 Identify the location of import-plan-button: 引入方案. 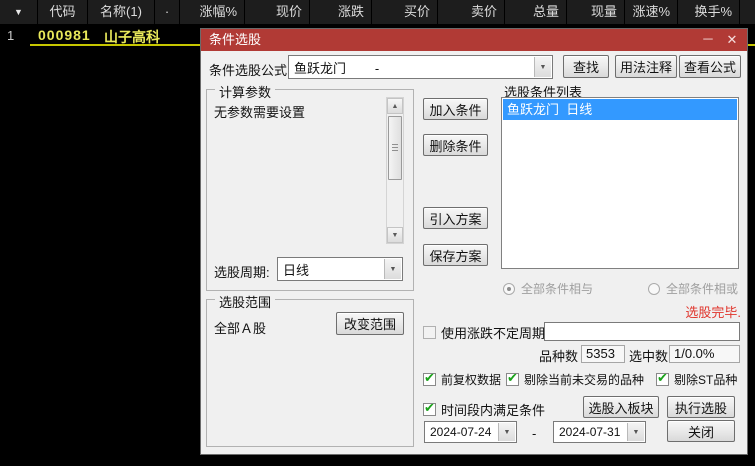
(455, 218).